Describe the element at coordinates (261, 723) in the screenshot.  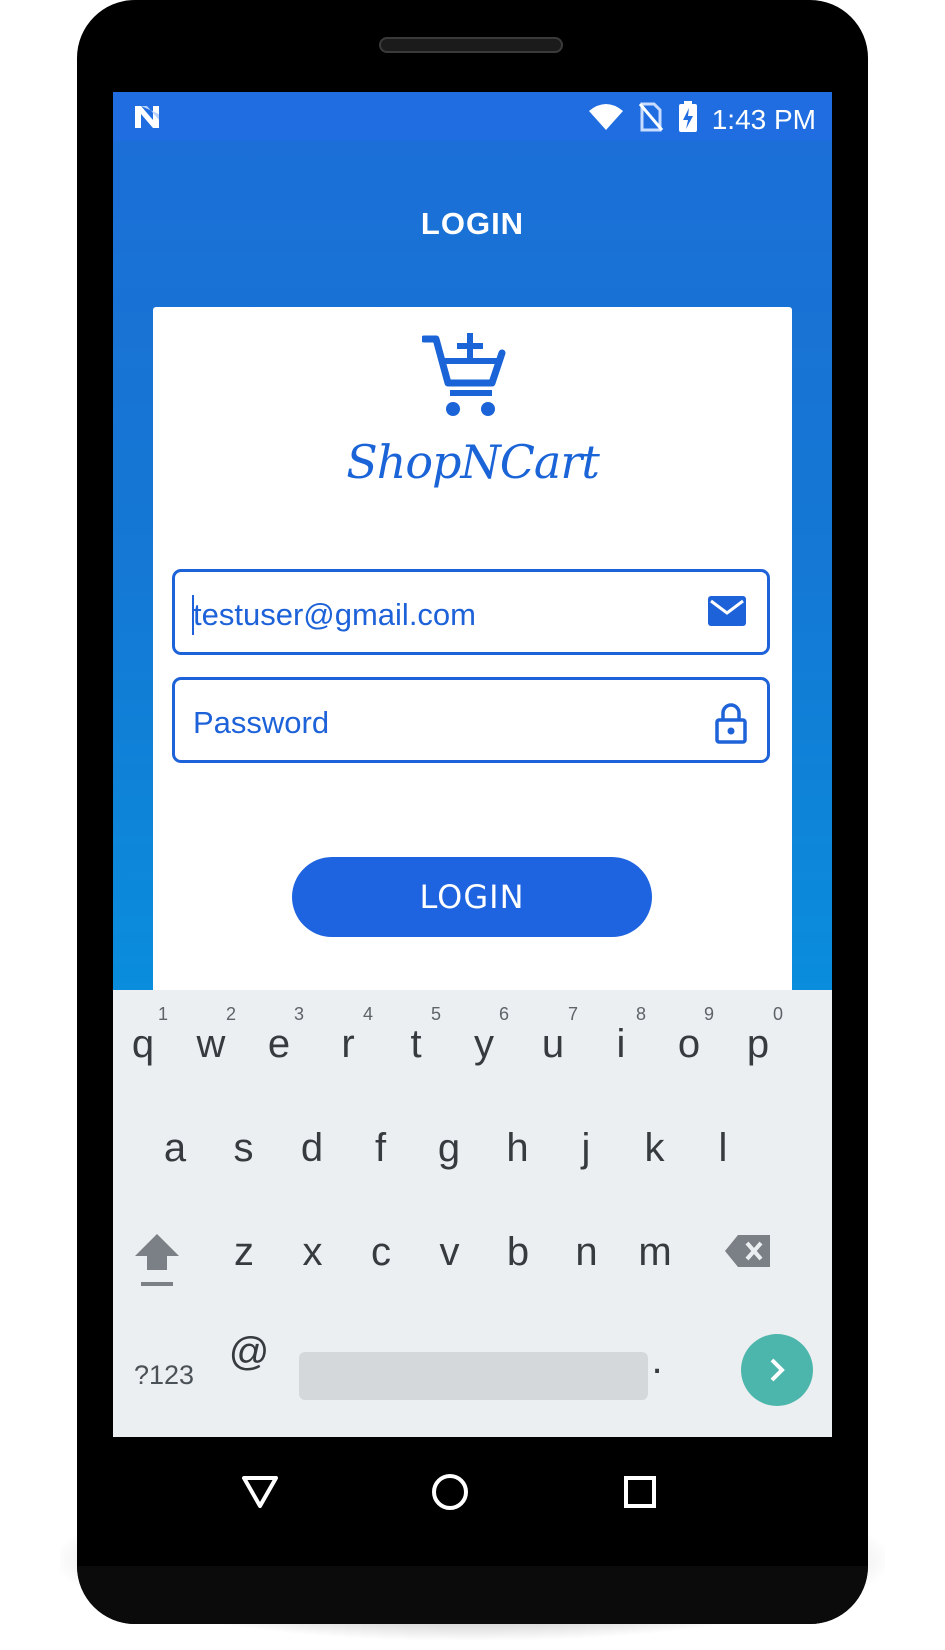
I see `password-placeholder: Password` at that location.